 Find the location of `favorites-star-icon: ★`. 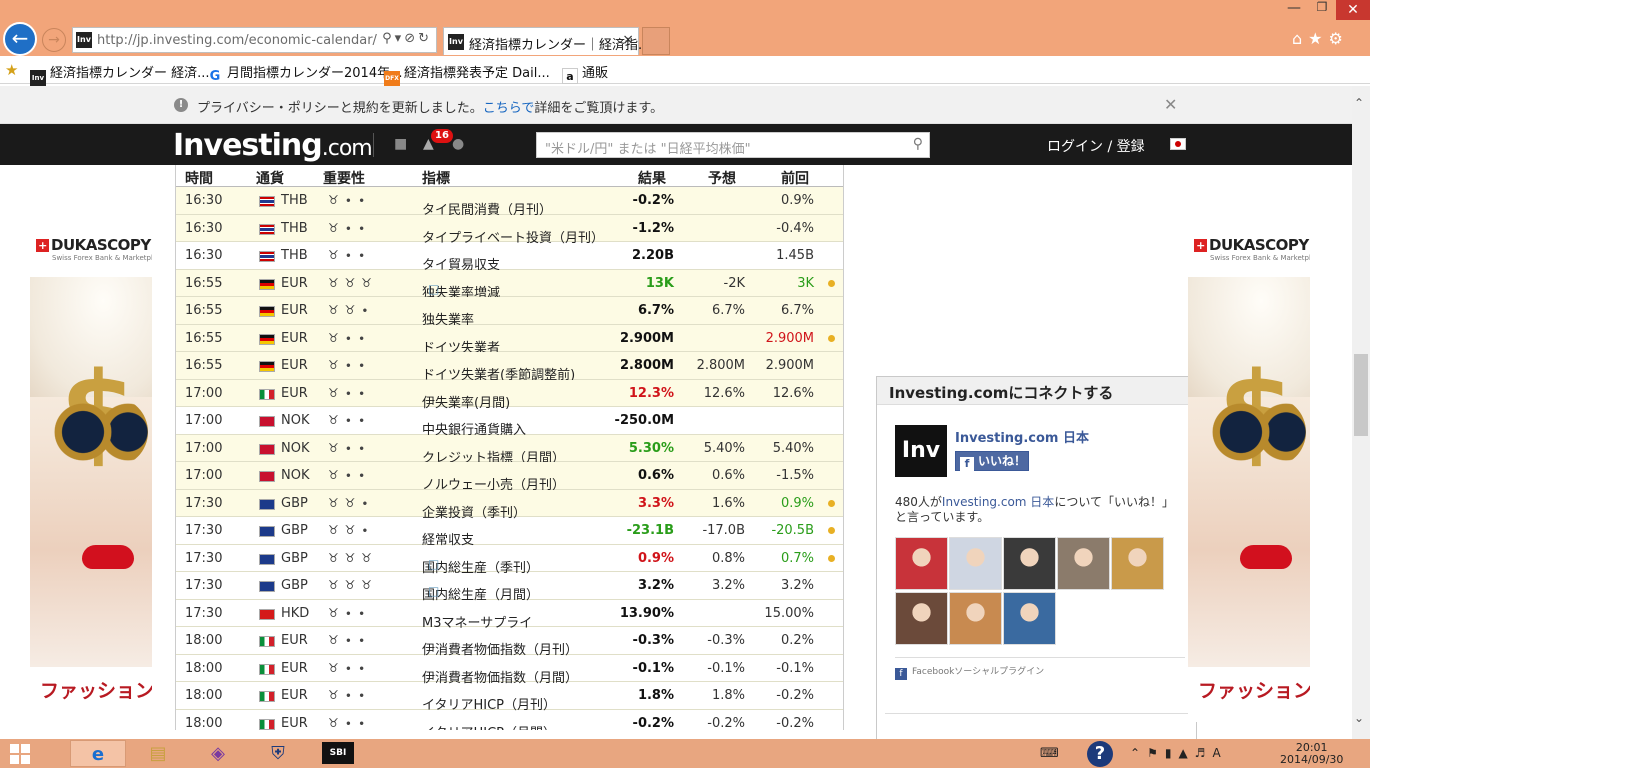

favorites-star-icon: ★ is located at coordinates (1318, 38).